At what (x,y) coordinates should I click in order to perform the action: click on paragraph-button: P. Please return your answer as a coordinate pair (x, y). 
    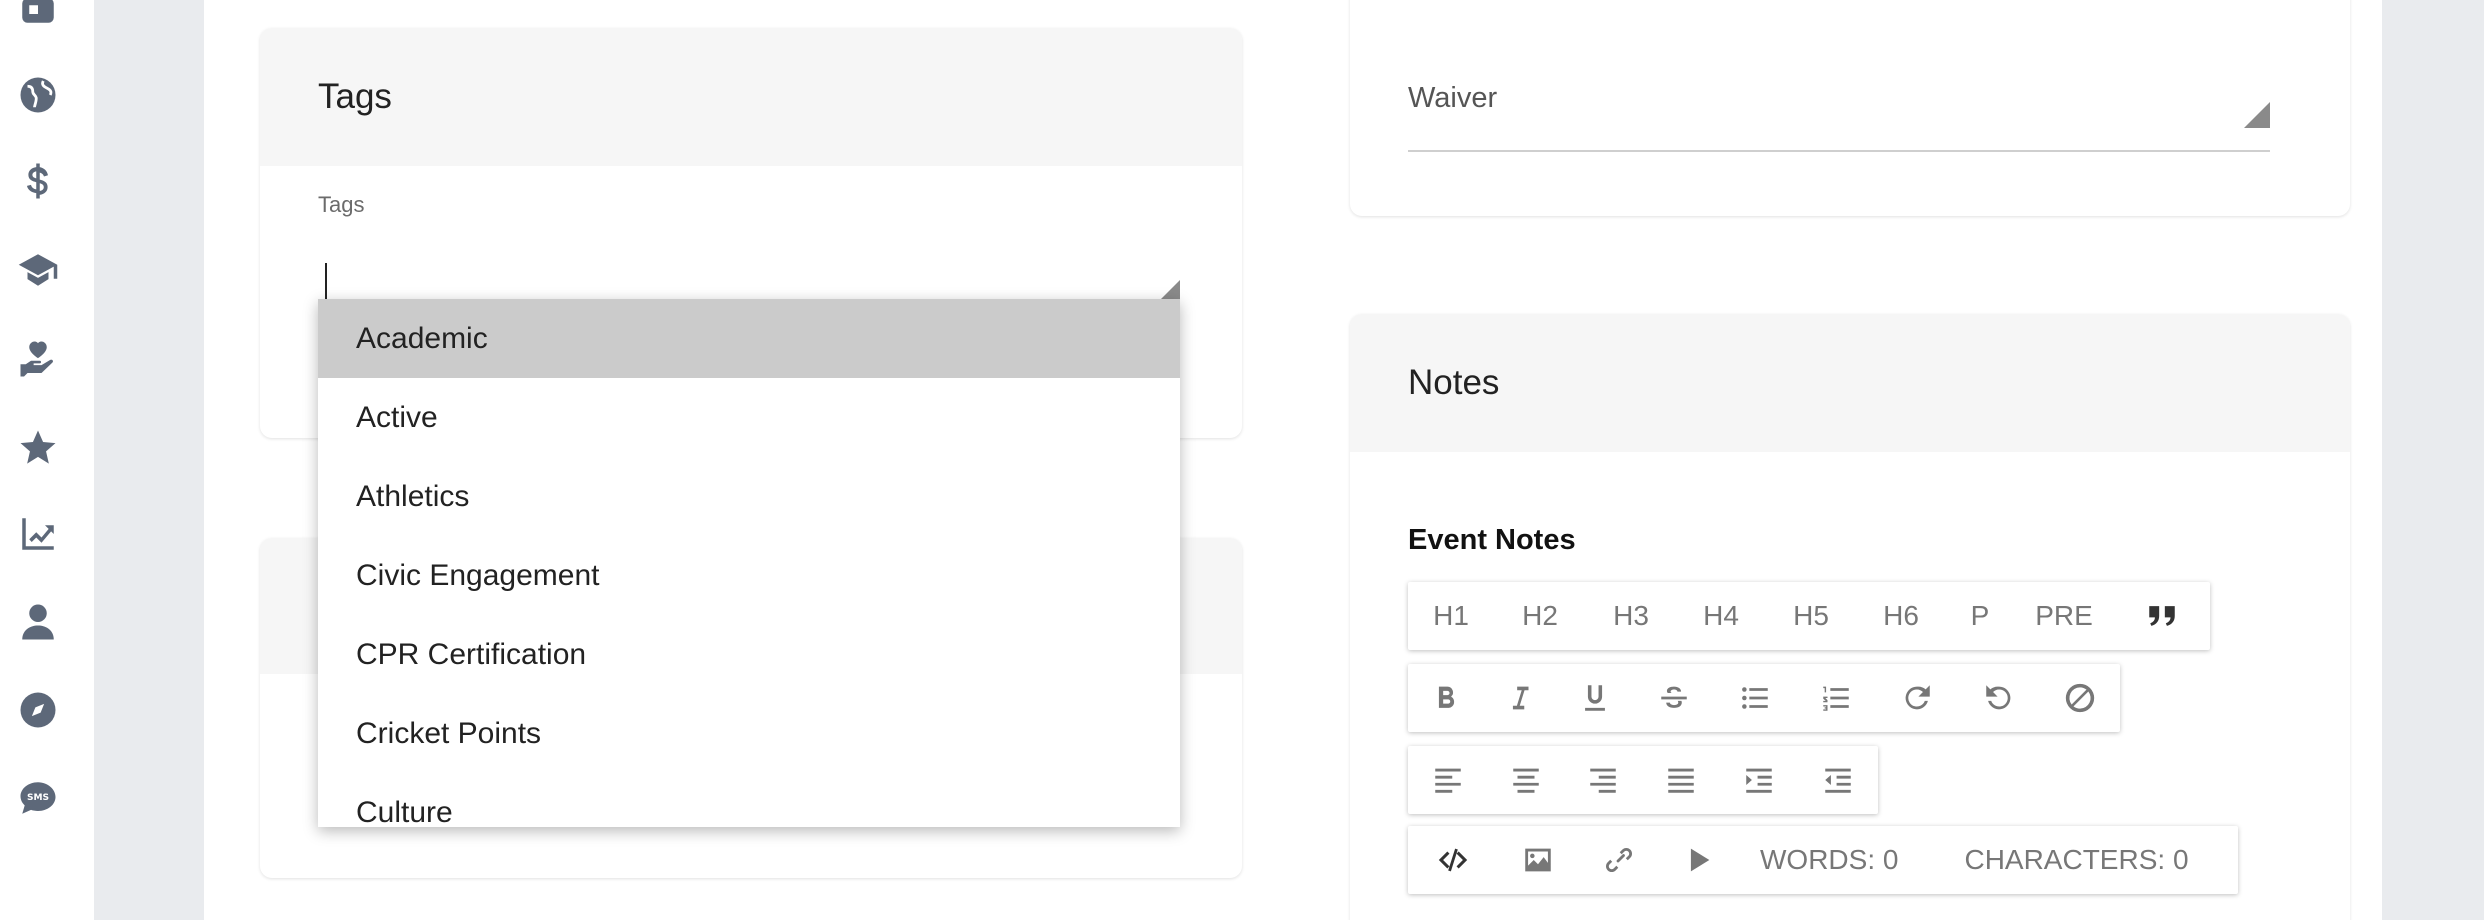
    Looking at the image, I should click on (1980, 616).